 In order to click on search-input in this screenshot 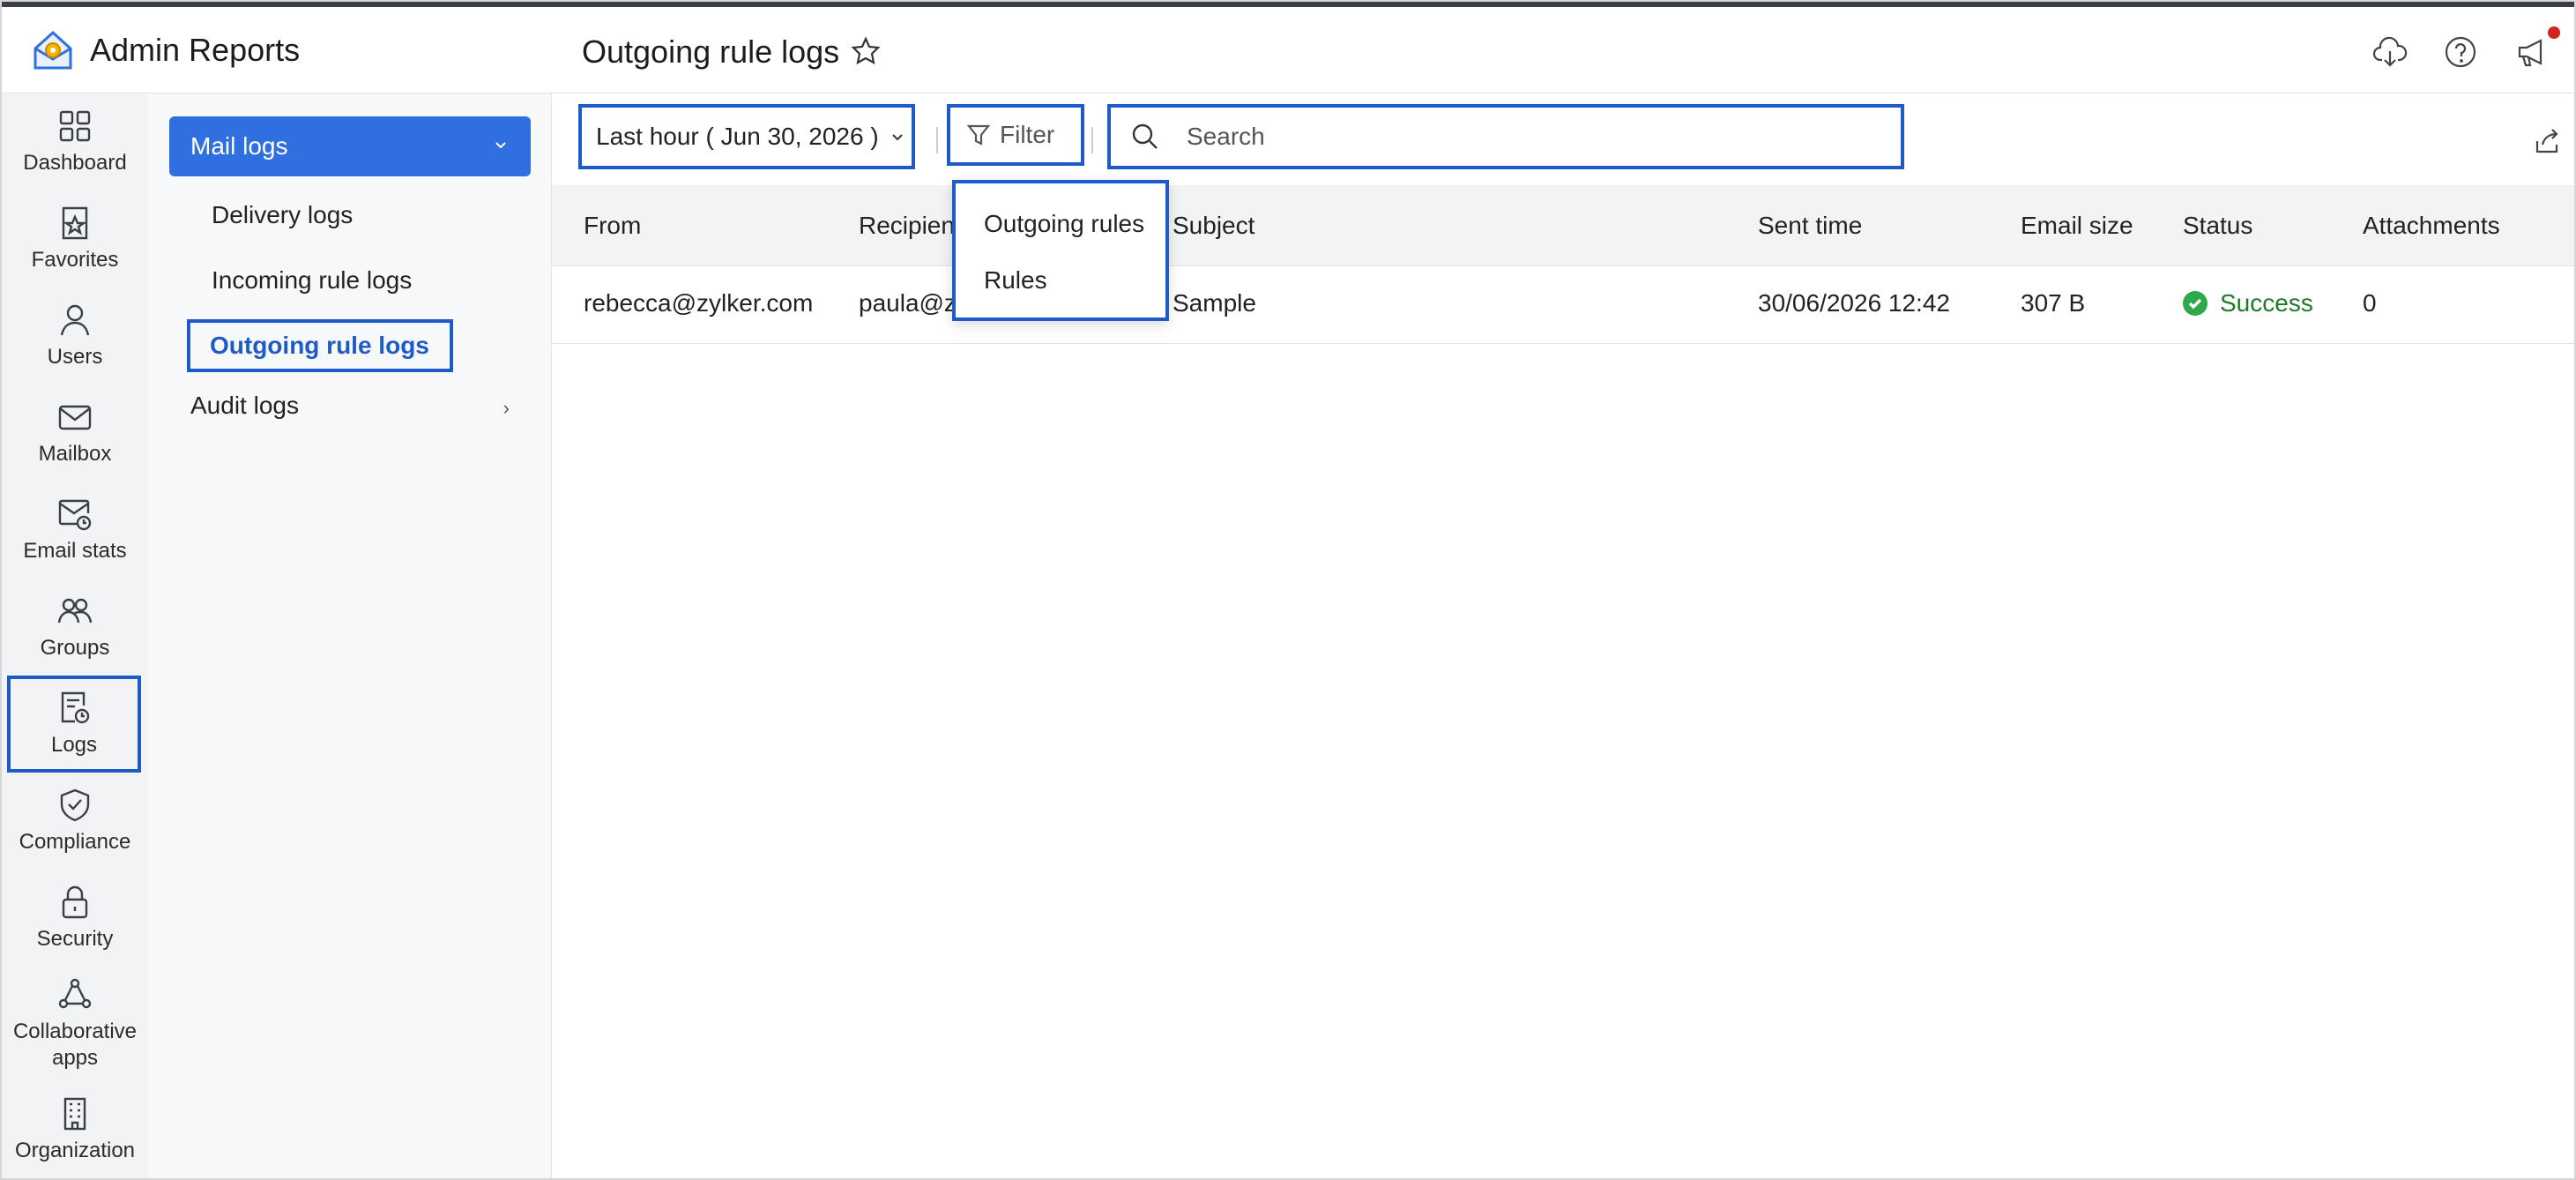, I will do `click(1530, 137)`.